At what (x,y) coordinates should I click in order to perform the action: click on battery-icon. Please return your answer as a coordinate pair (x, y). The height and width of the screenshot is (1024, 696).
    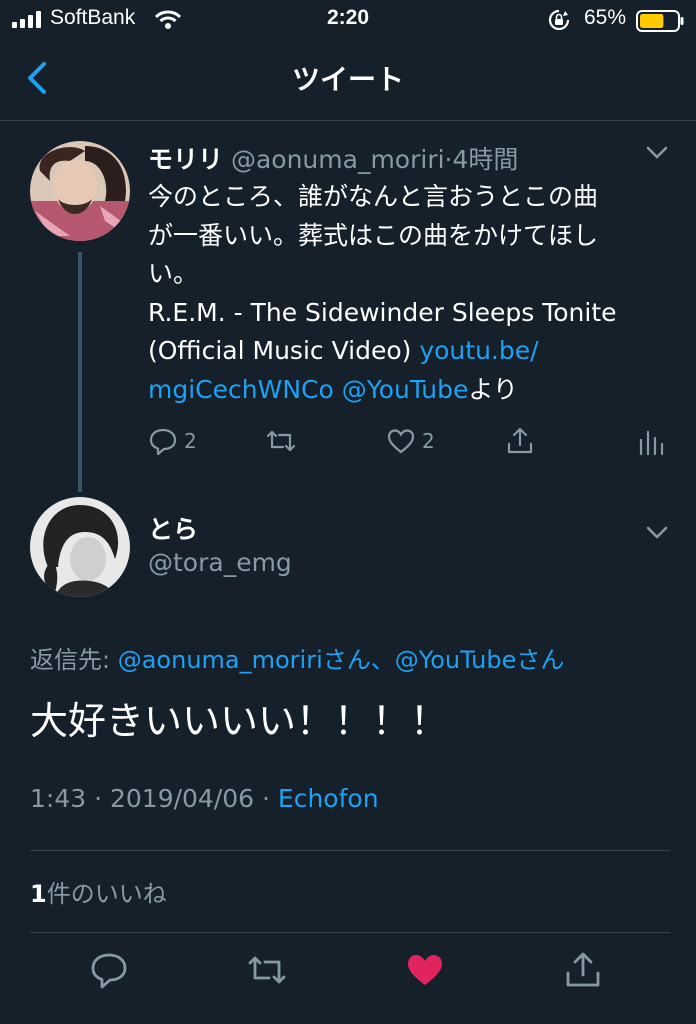
    Looking at the image, I should click on (660, 21).